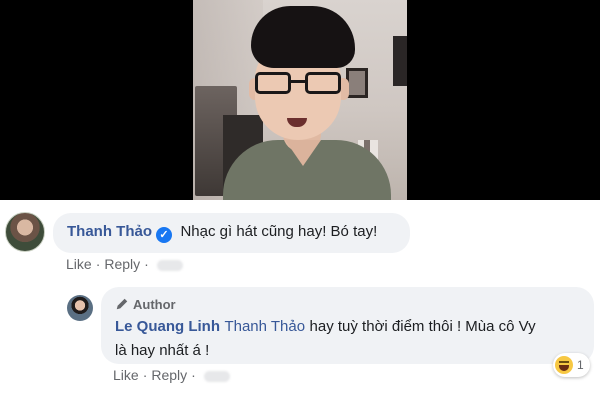  What do you see at coordinates (167, 326) in the screenshot?
I see `comment-author-name: Le Quang Linh` at bounding box center [167, 326].